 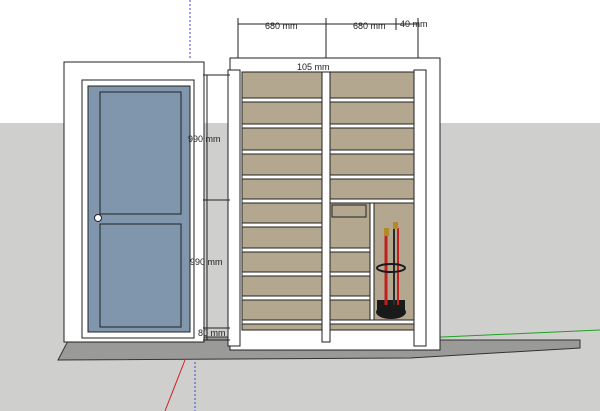 I want to click on dim-center-gap: 105 mm, so click(x=313, y=67).